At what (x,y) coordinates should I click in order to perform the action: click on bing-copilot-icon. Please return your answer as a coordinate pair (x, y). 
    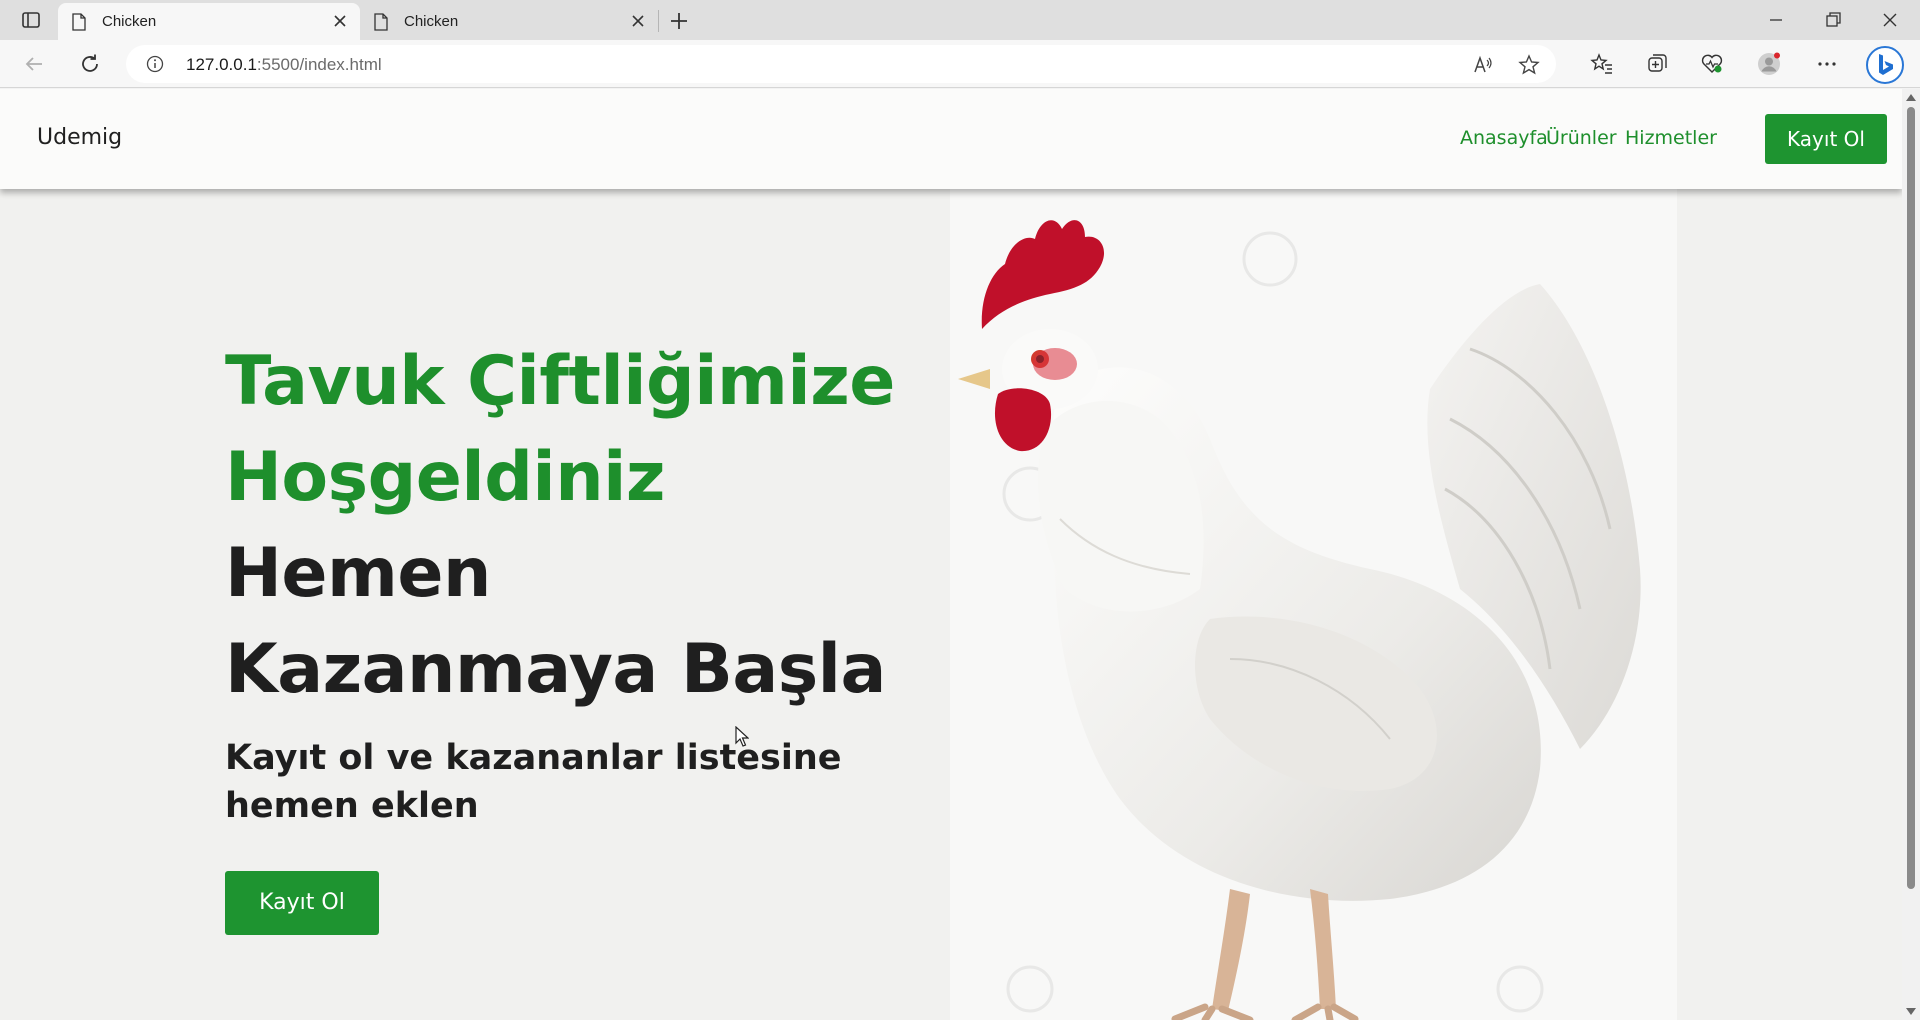
    Looking at the image, I should click on (1885, 65).